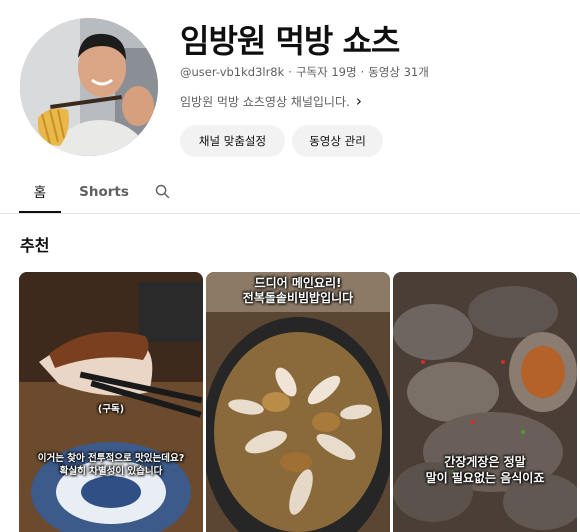 The image size is (580, 532). What do you see at coordinates (337, 141) in the screenshot?
I see `manage-videos-button: 동영상 관리` at bounding box center [337, 141].